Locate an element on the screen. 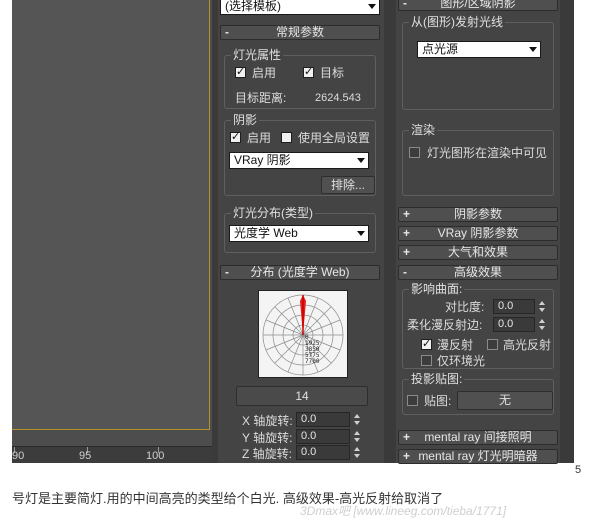  emit-title: 从(图形)发射光线 is located at coordinates (457, 22).